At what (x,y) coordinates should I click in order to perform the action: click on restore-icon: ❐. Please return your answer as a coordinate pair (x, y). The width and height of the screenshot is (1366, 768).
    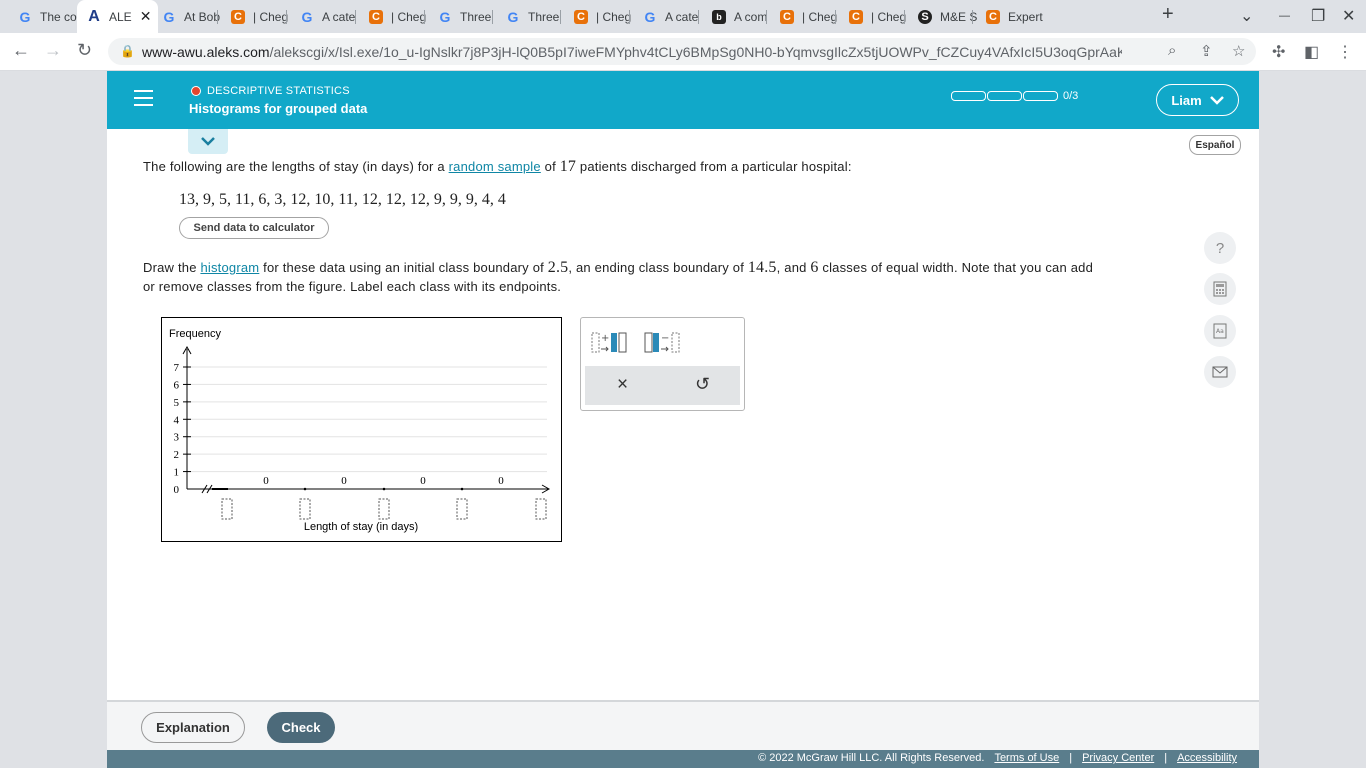
    Looking at the image, I should click on (1318, 16).